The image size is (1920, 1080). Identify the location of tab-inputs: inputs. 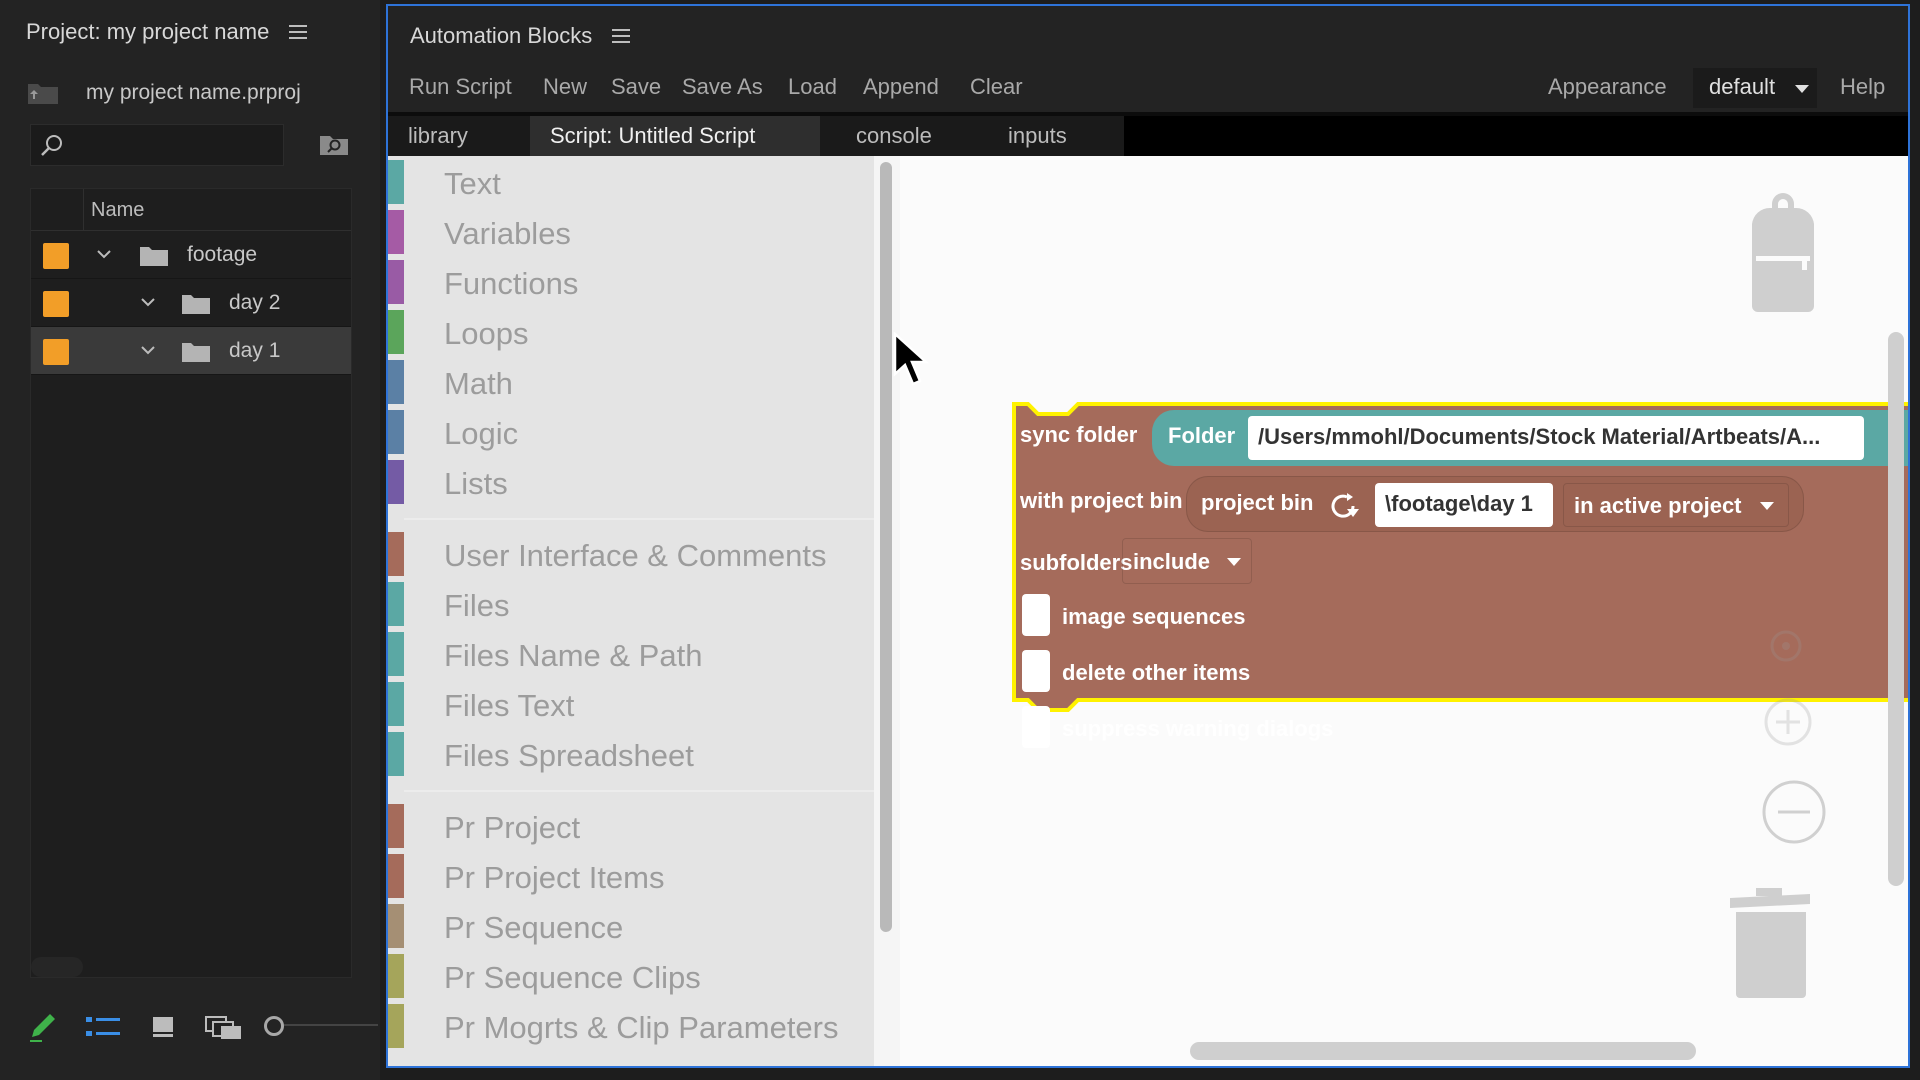
(1047, 136).